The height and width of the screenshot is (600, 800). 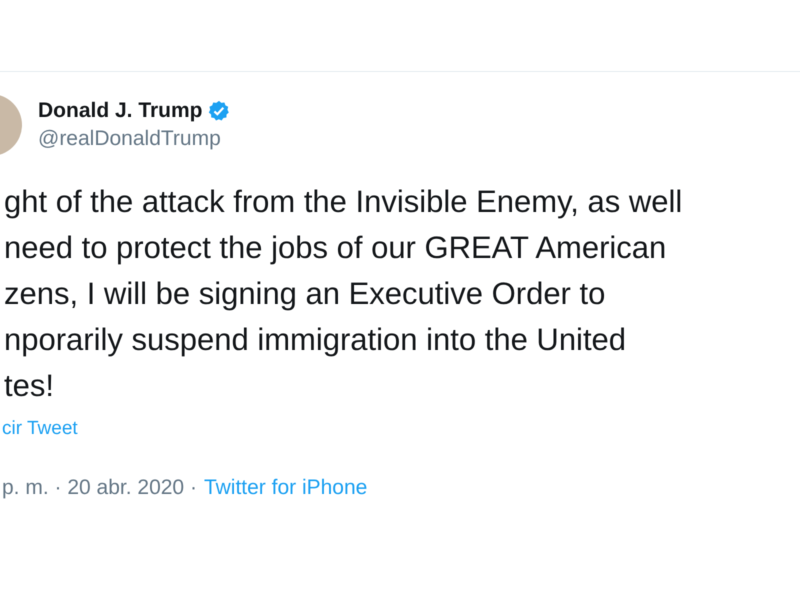 I want to click on tweet-text-line: nporarily suspend immigration into the United, so click(x=316, y=340).